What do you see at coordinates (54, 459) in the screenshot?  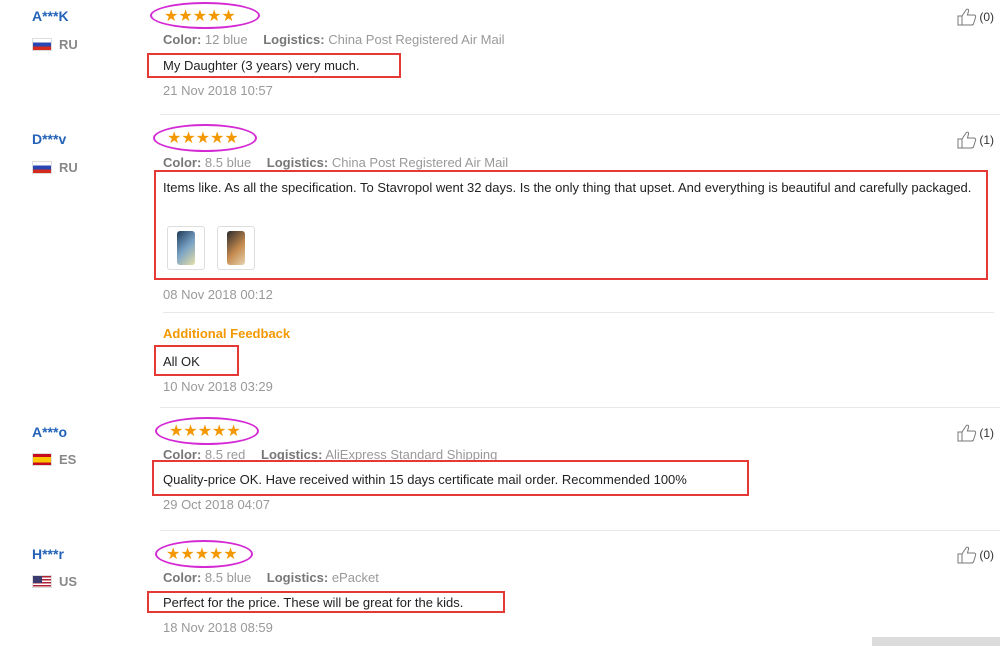 I see `reviewer-country: ES` at bounding box center [54, 459].